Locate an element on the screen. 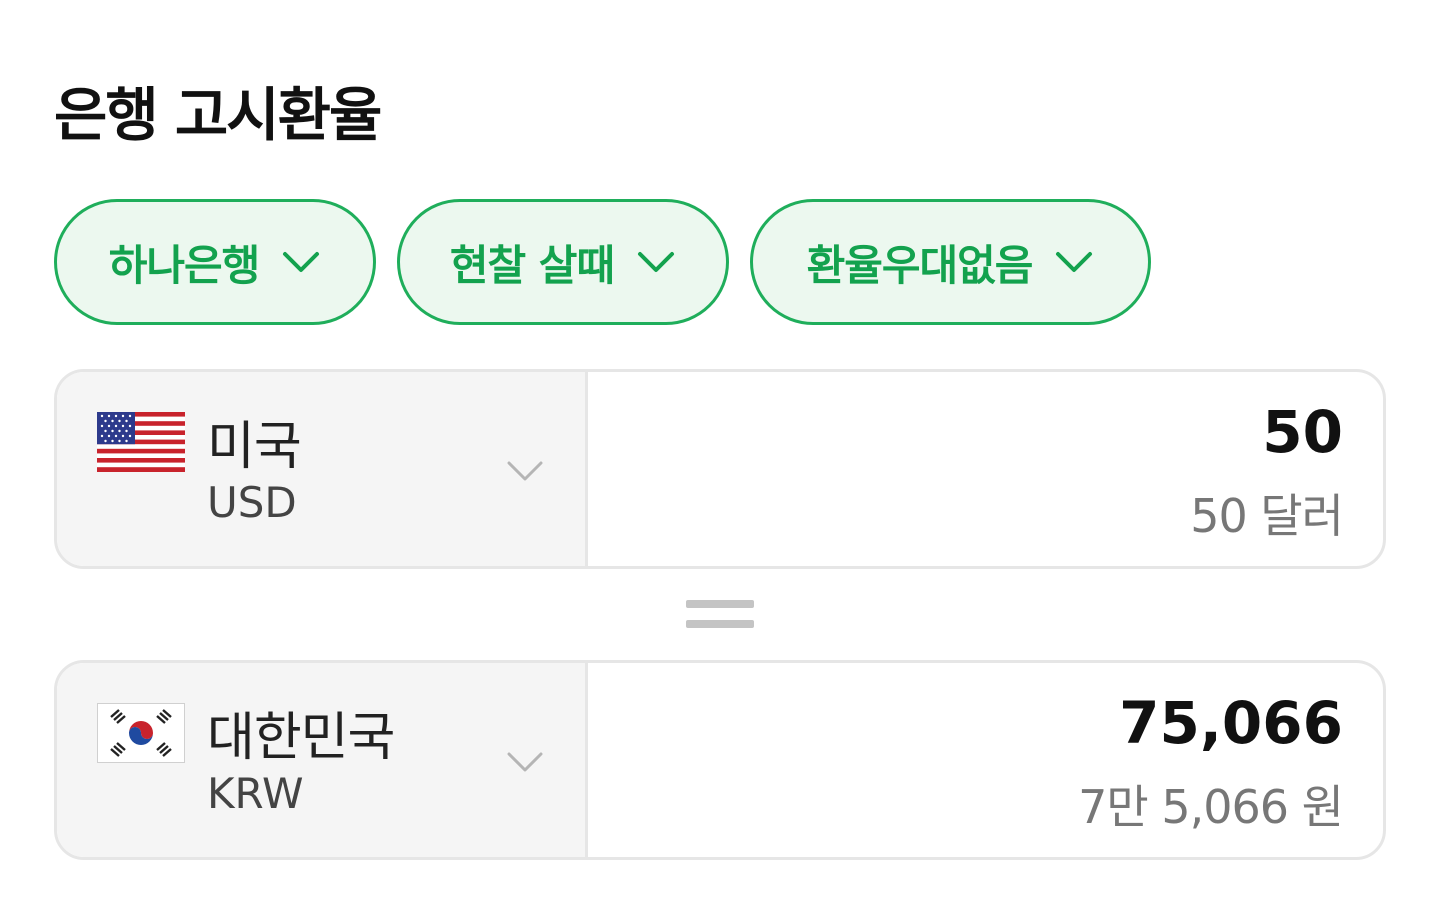  kr-flag-icon is located at coordinates (141, 733).